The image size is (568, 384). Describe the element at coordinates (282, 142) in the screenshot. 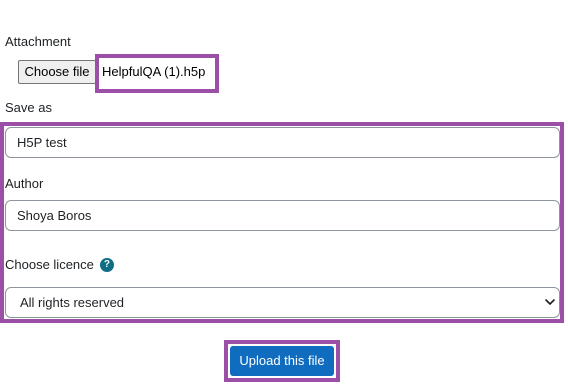

I see `save-as-input: H5P test` at that location.